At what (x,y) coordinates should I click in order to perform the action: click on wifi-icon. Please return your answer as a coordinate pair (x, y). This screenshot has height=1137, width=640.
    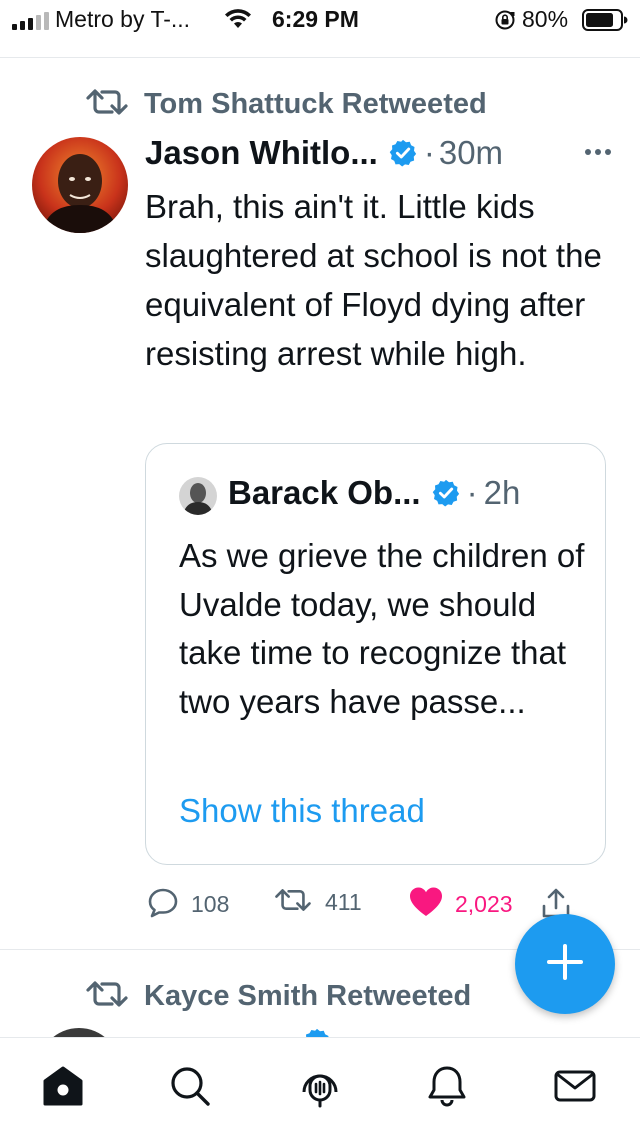
    Looking at the image, I should click on (238, 21).